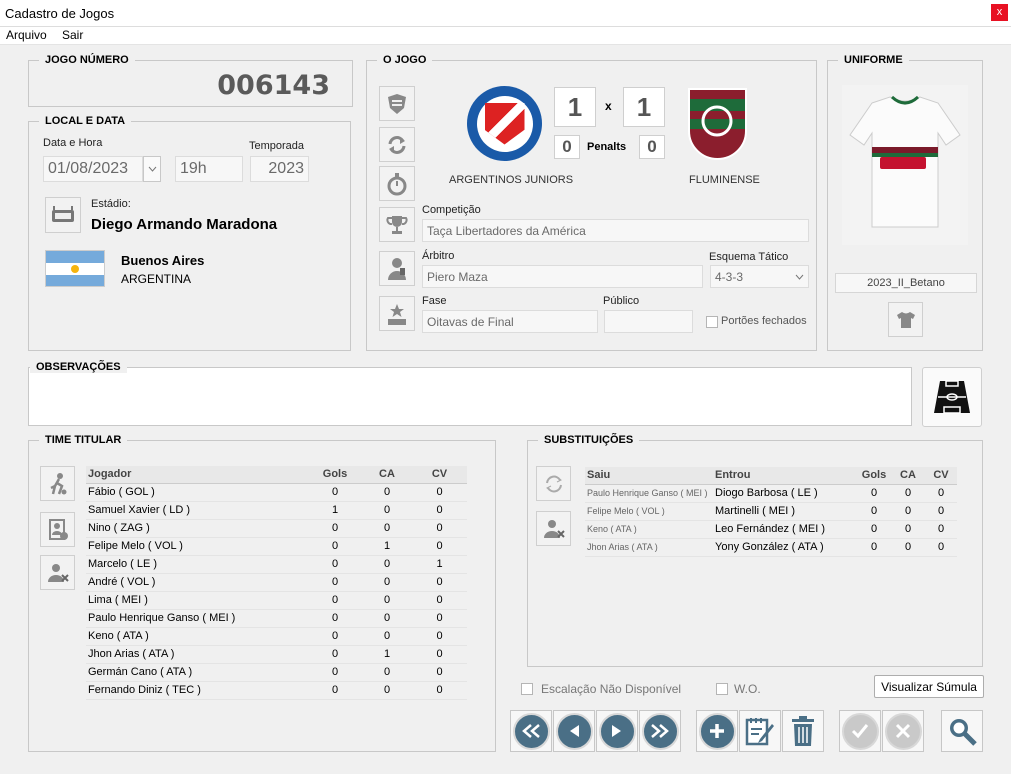  What do you see at coordinates (905, 165) in the screenshot?
I see `uniform-image` at bounding box center [905, 165].